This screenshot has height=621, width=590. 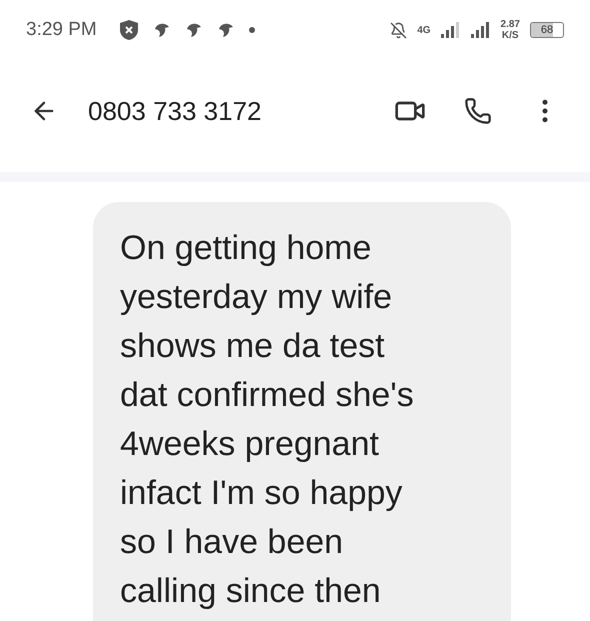 What do you see at coordinates (61, 30) in the screenshot?
I see `status-time: 3:29 PM` at bounding box center [61, 30].